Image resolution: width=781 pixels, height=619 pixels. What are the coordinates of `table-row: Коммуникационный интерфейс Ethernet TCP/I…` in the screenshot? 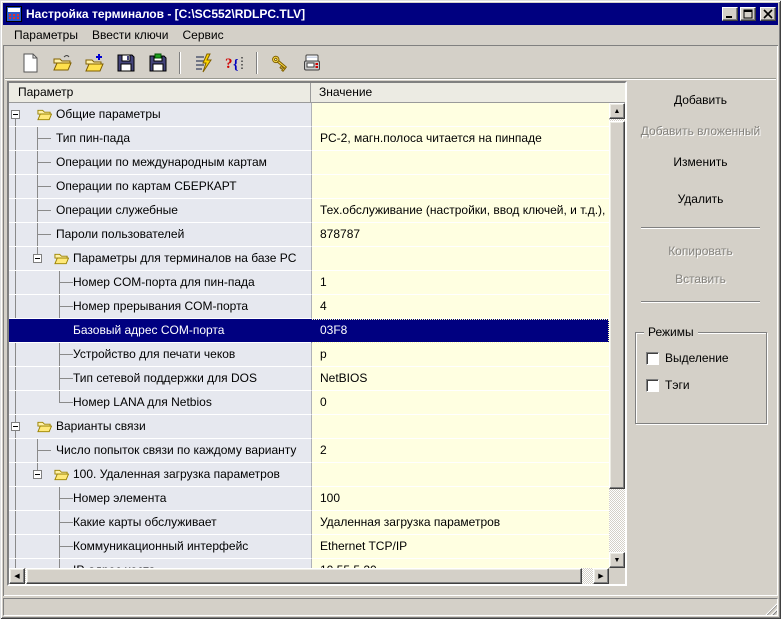 It's located at (309, 547).